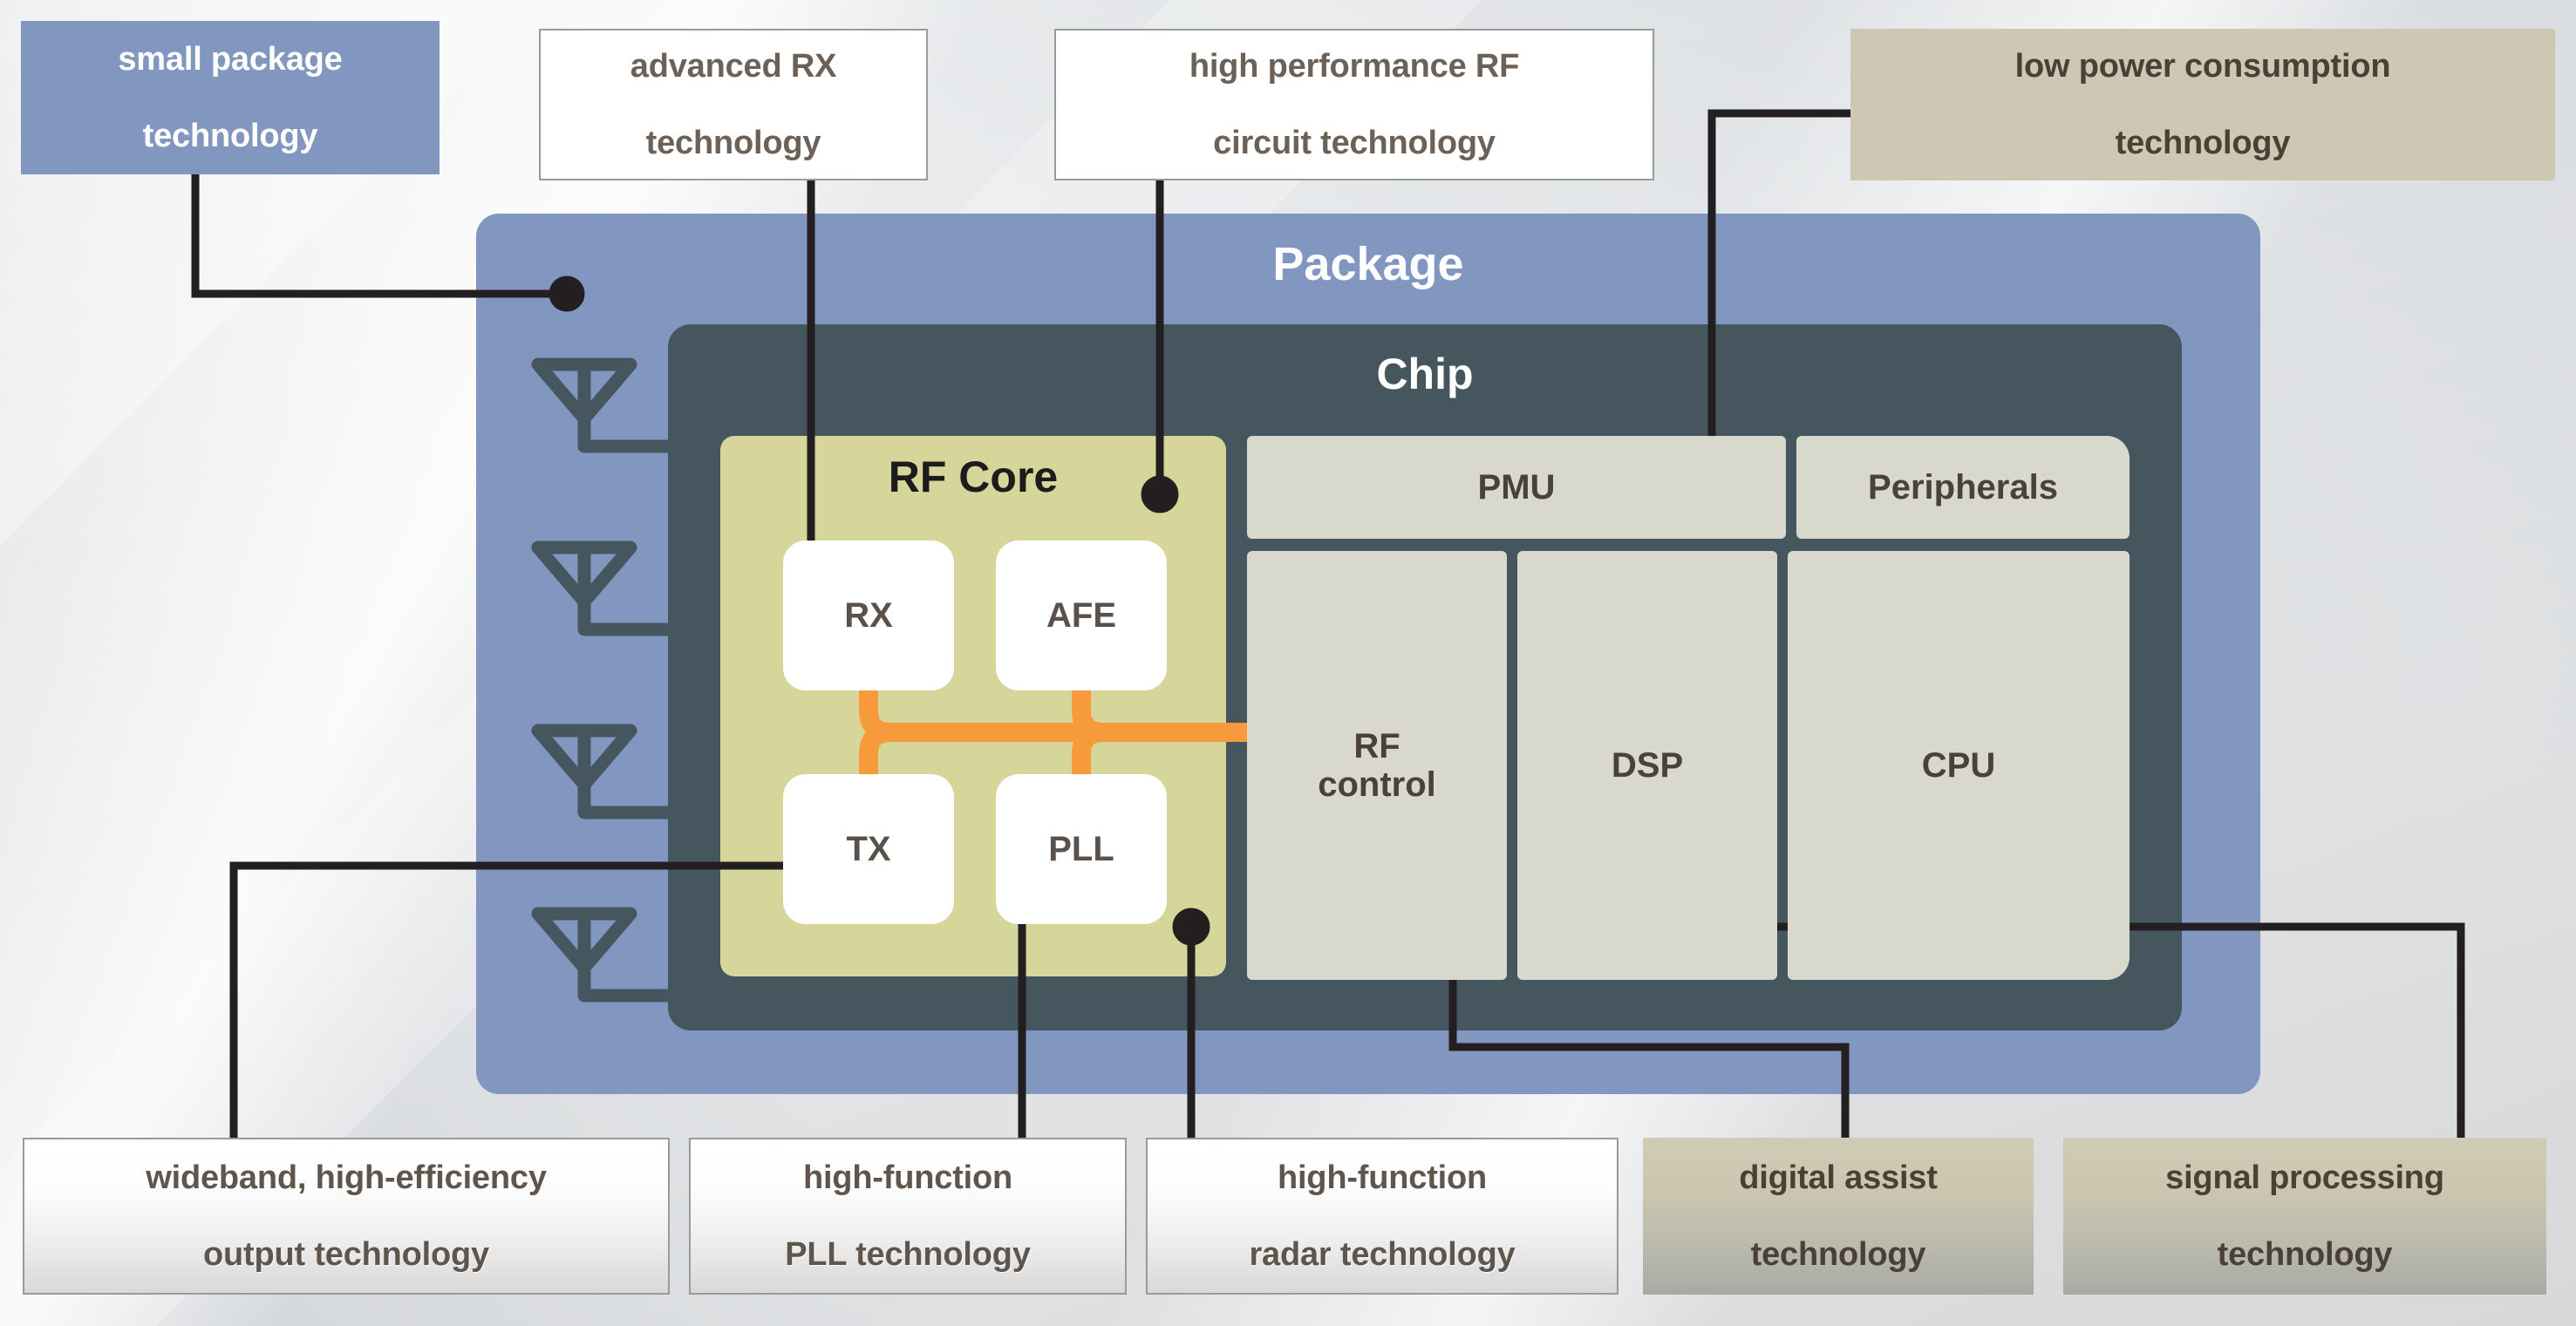 Image resolution: width=2576 pixels, height=1326 pixels. Describe the element at coordinates (231, 59) in the screenshot. I see `callout-small-package-line1: small package` at that location.